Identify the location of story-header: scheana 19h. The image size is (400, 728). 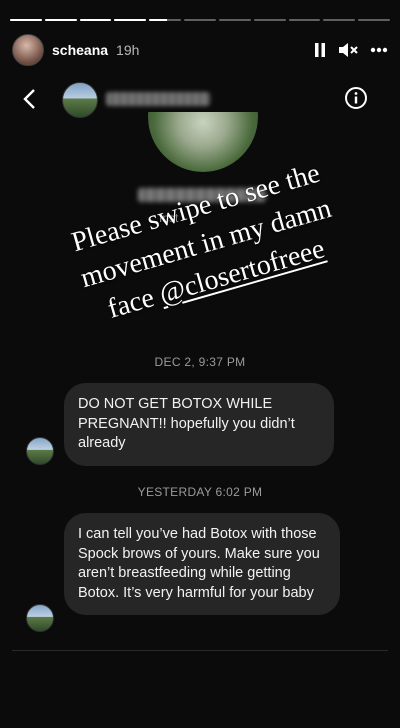
(200, 50).